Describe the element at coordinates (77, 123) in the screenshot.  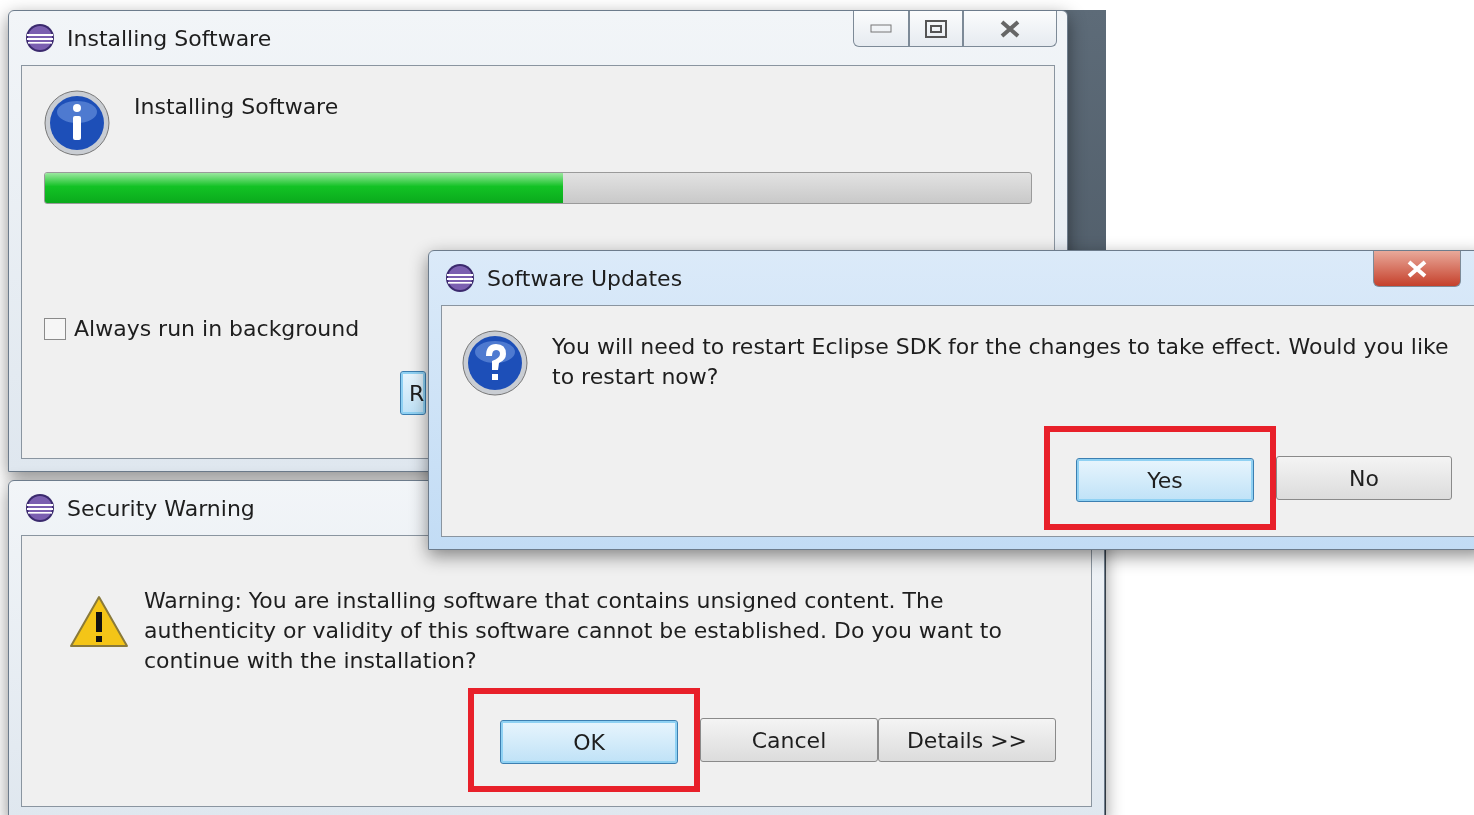
I see `info-icon` at that location.